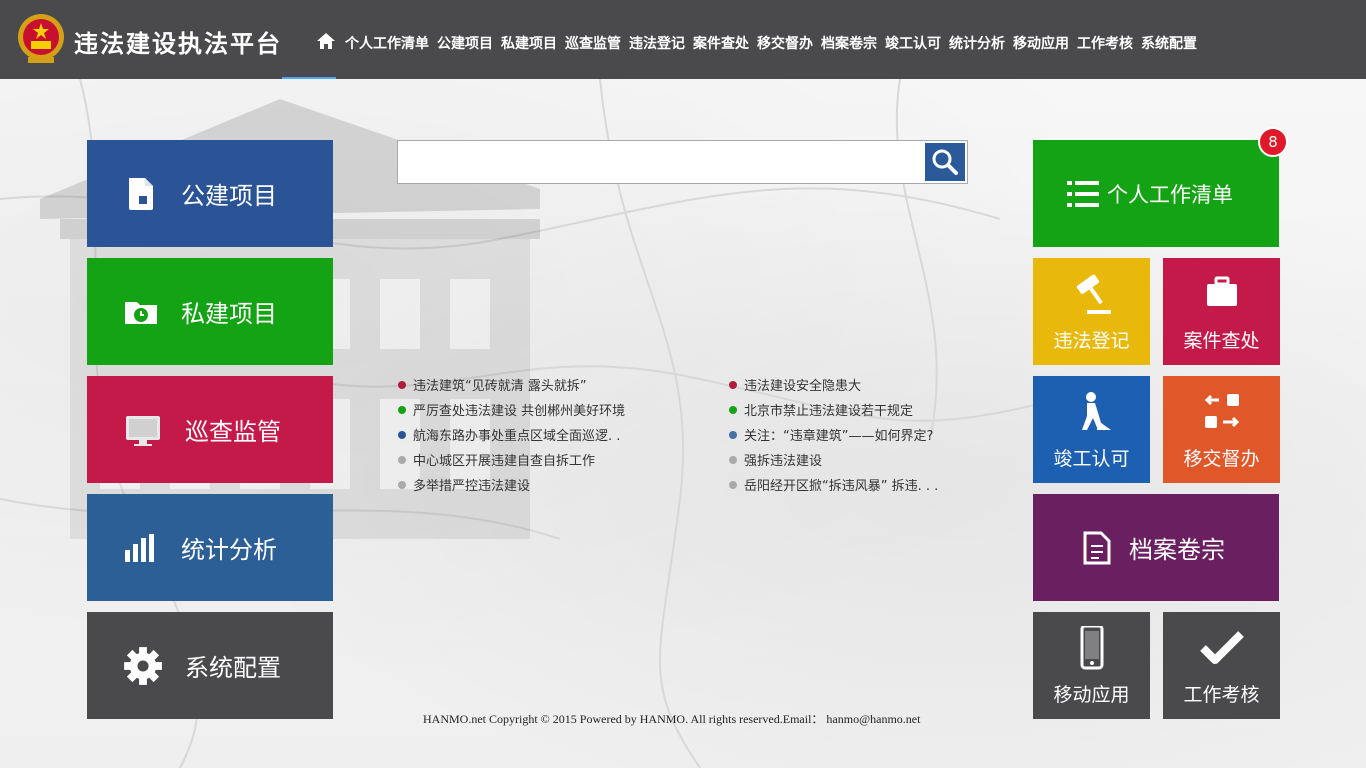  I want to click on nav-item-completion: 竣工认可, so click(913, 43).